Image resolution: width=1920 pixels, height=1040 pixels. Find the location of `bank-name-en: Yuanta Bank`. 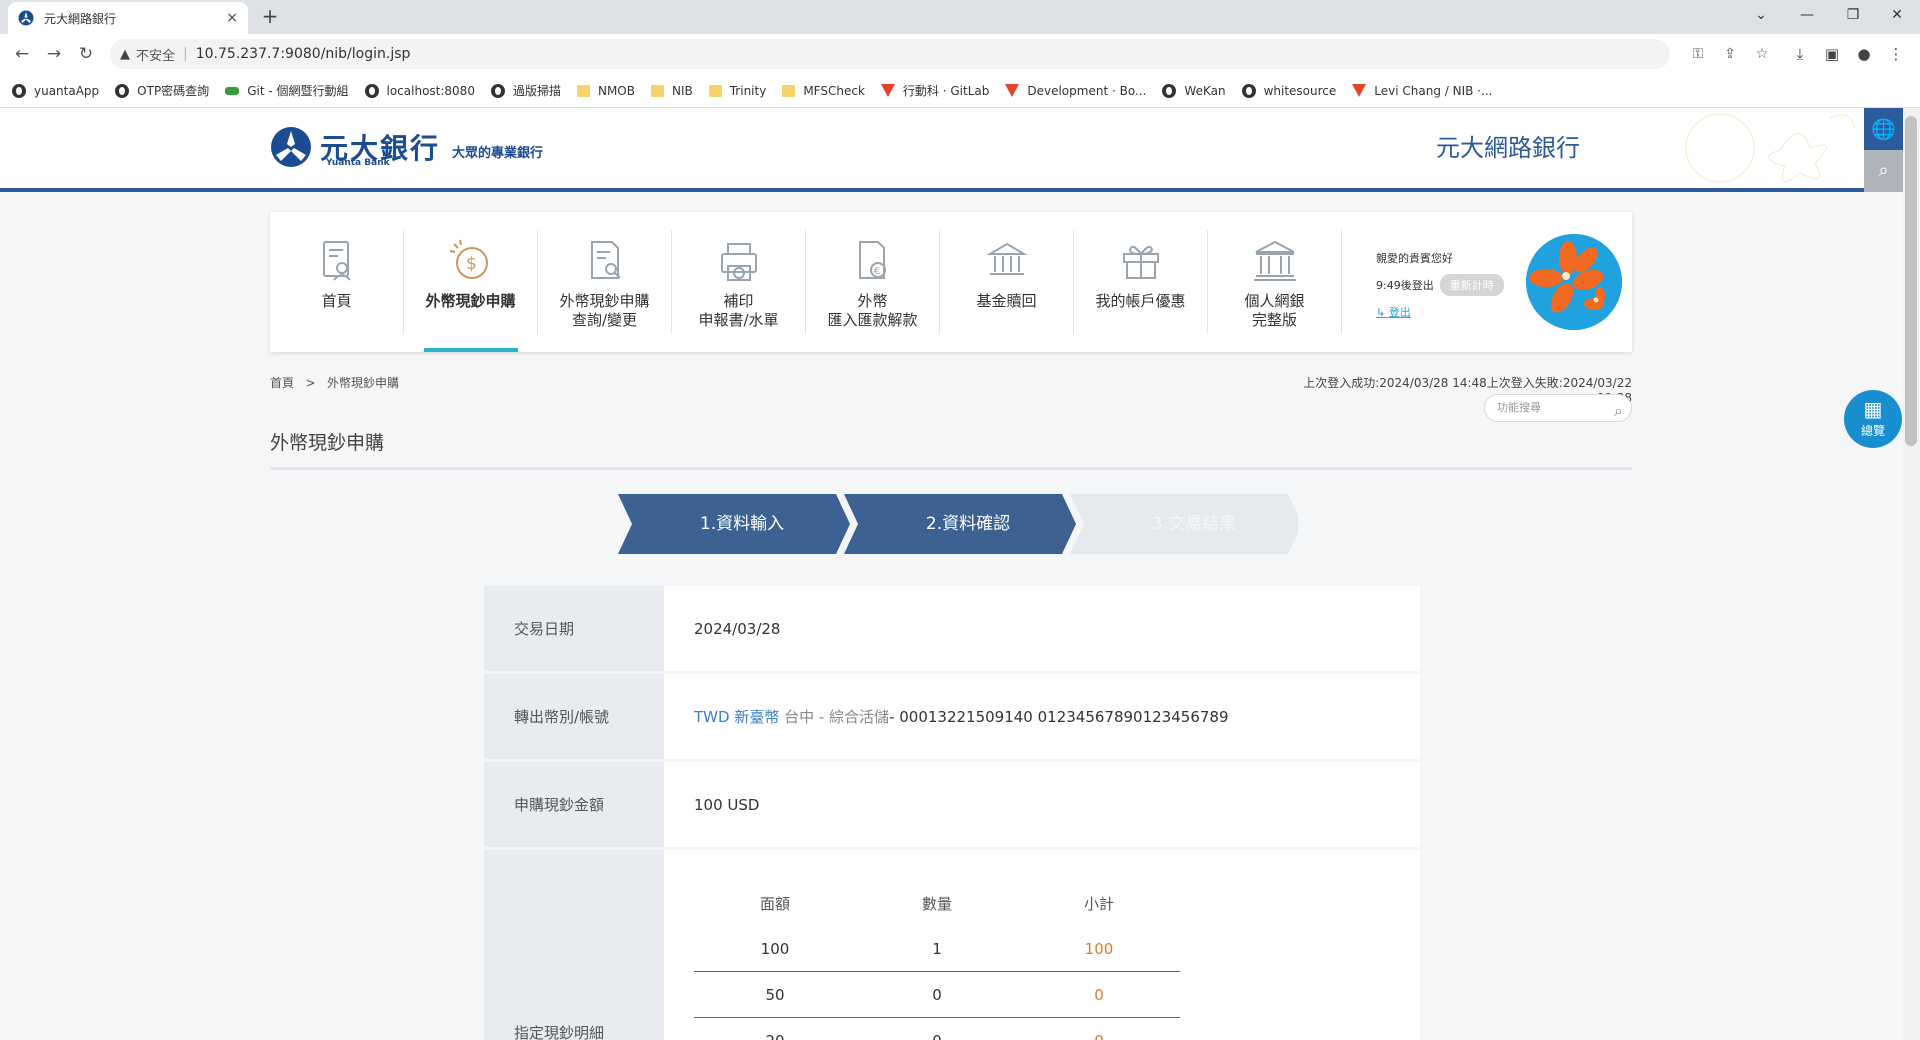

bank-name-en: Yuanta Bank is located at coordinates (358, 163).